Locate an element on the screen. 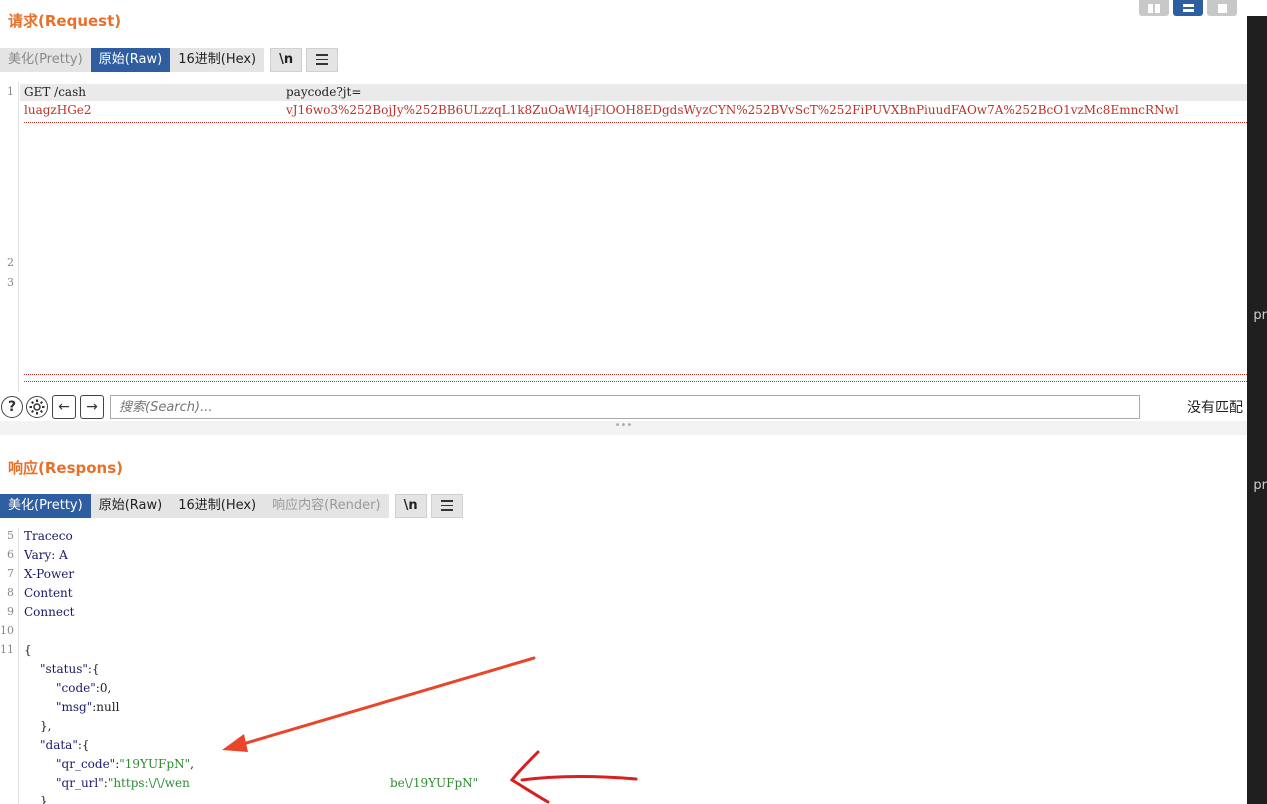 The height and width of the screenshot is (804, 1267). gear-icon is located at coordinates (37, 407).